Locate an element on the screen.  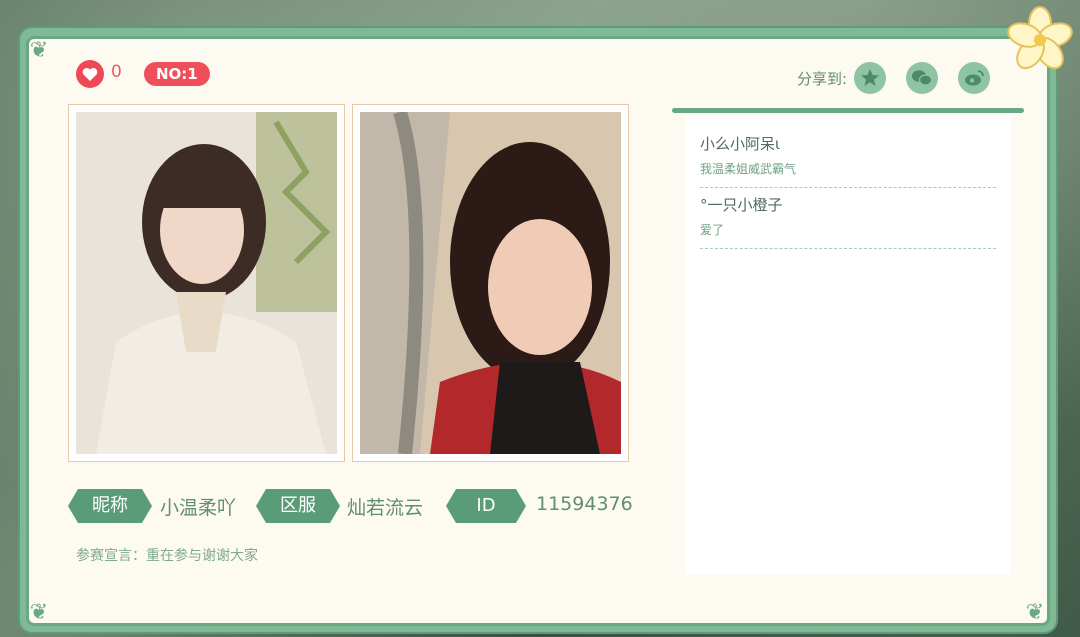
comment-item: 小么小阿呆ι 我温柔姐威武霸气 is located at coordinates (848, 160).